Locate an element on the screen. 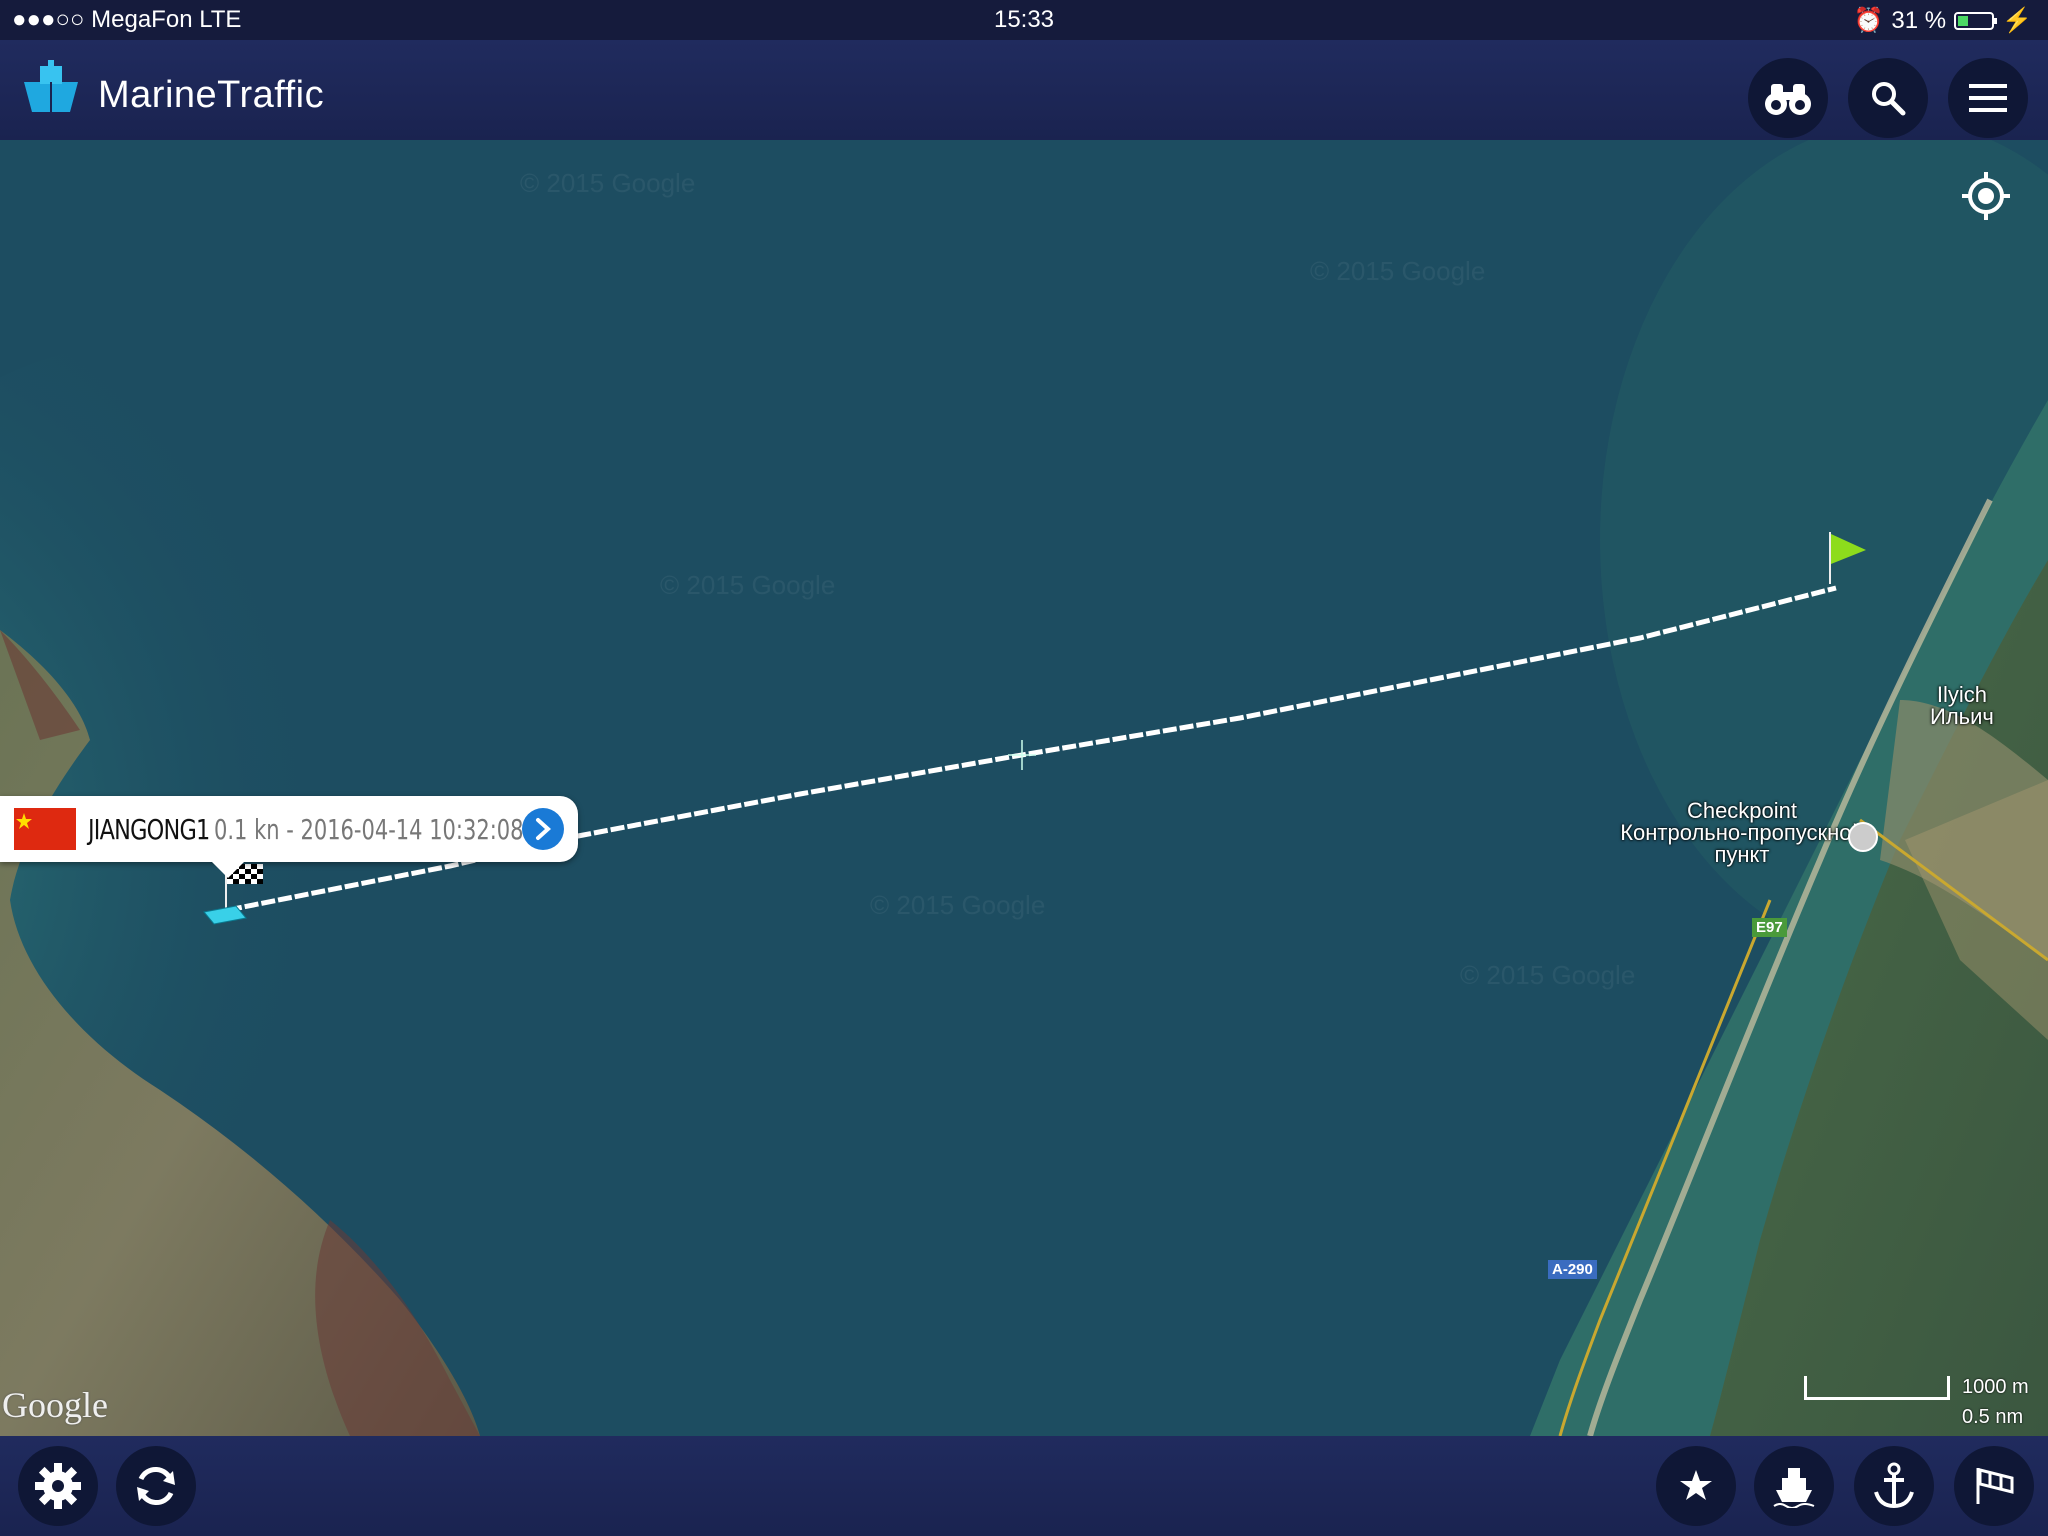  charging-icon: ⚡ is located at coordinates (2017, 20).